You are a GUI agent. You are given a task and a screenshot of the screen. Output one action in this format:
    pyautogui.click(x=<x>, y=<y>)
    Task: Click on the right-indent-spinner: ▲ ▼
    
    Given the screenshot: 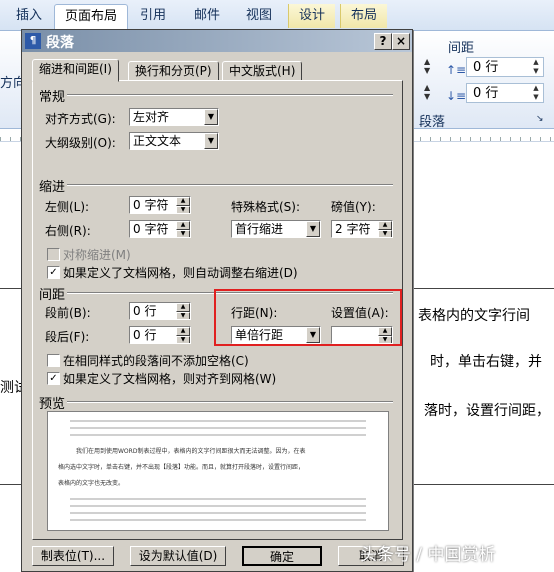 What is the action you would take?
    pyautogui.click(x=183, y=229)
    